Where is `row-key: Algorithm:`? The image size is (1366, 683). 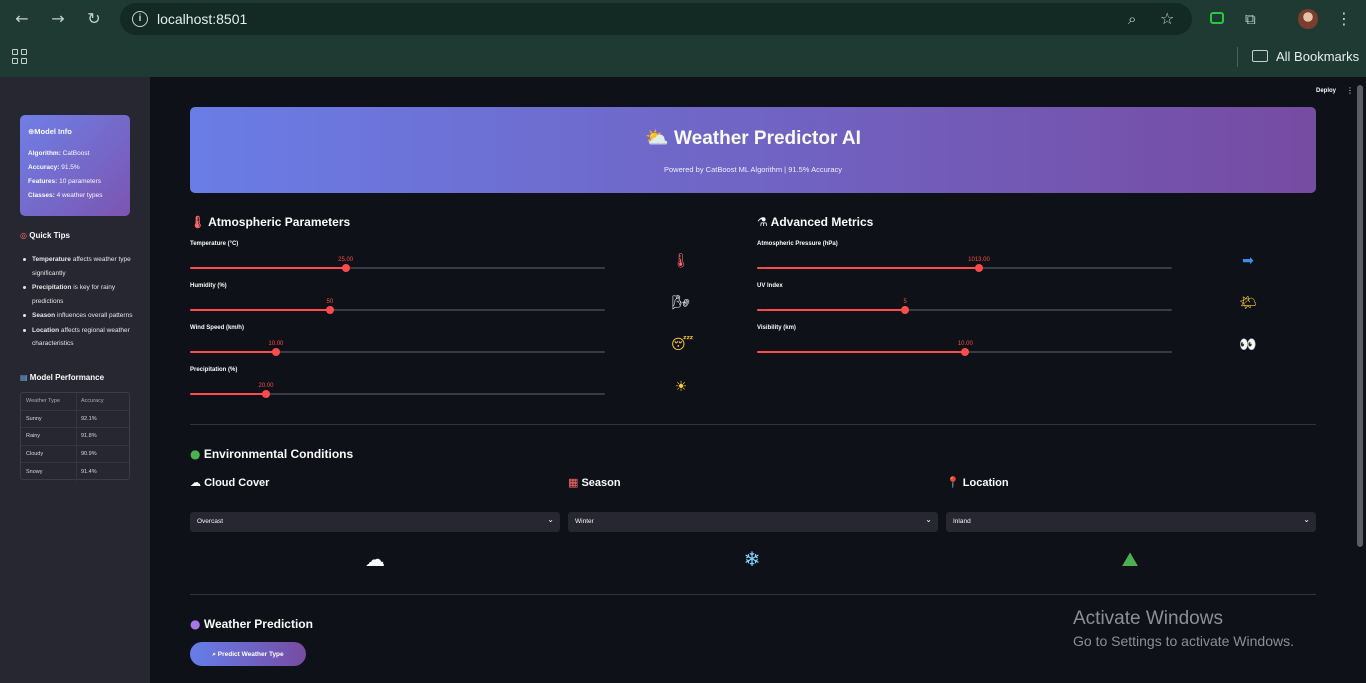 row-key: Algorithm: is located at coordinates (44, 153).